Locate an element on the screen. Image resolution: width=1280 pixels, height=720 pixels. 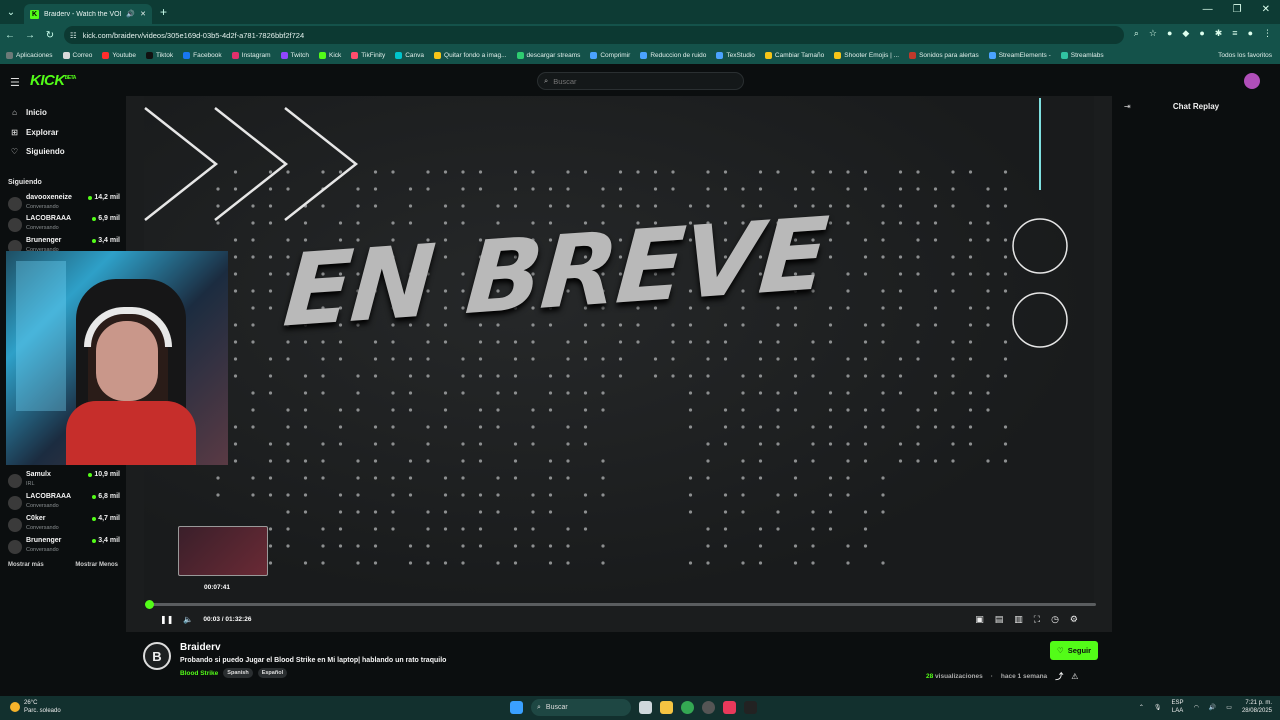
nav-siguiendo: ♡ Siguiendo is located at coordinates (37, 151).